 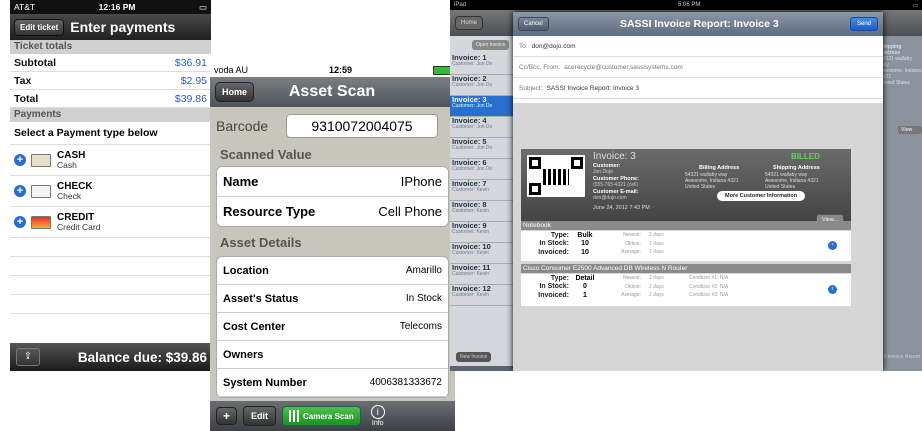 I want to click on invoice-item: Invoice: 4 Customer: Jon Do, so click(x=486, y=127).